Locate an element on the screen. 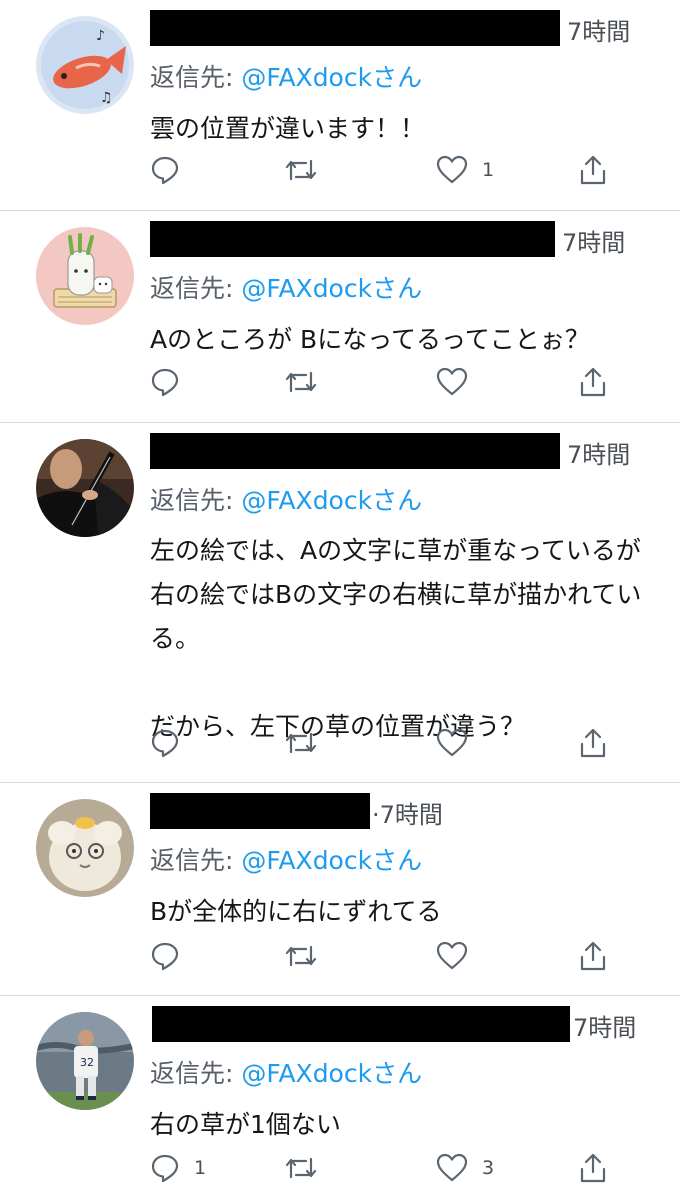  avatar: 32 is located at coordinates (85, 1061).